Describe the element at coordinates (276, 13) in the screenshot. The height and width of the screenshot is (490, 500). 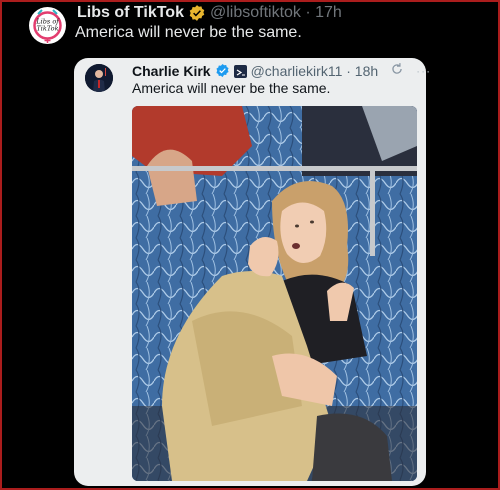
I see `outer-handle-time: @libsoftiktok · 17h` at that location.